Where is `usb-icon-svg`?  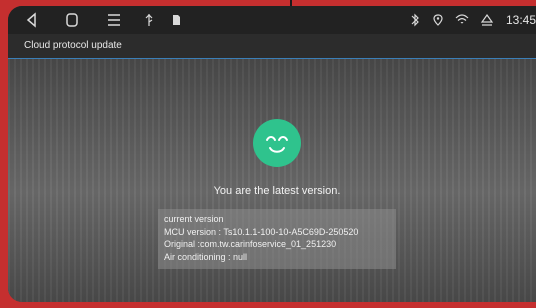
usb-icon-svg is located at coordinates (149, 20).